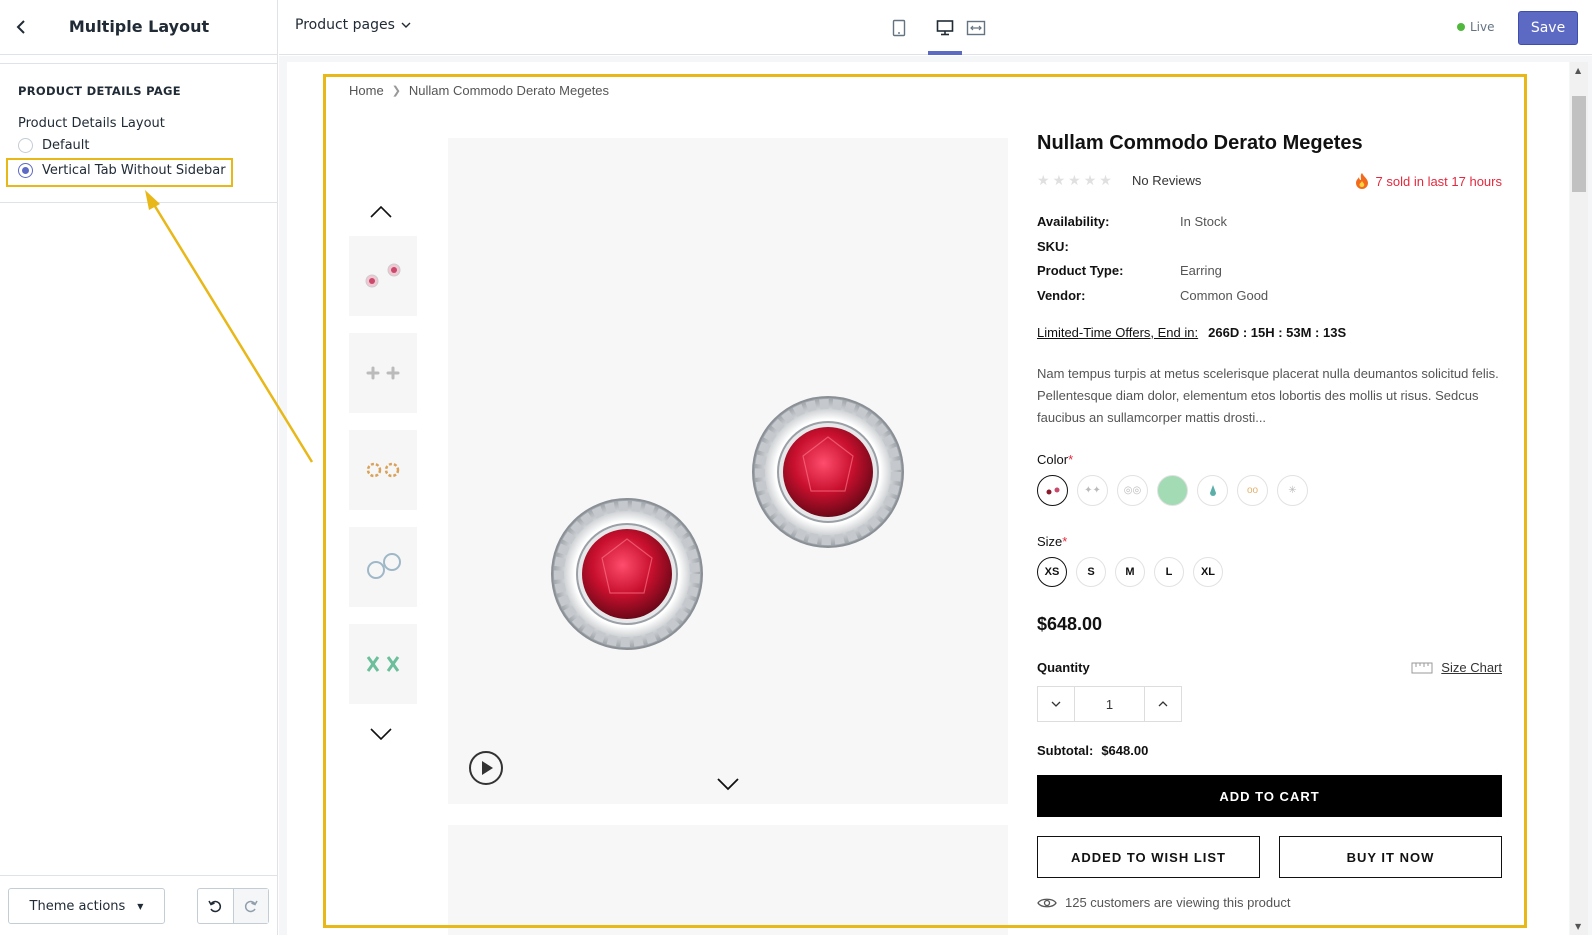 Image resolution: width=1592 pixels, height=935 pixels. I want to click on mobile-icon, so click(899, 28).